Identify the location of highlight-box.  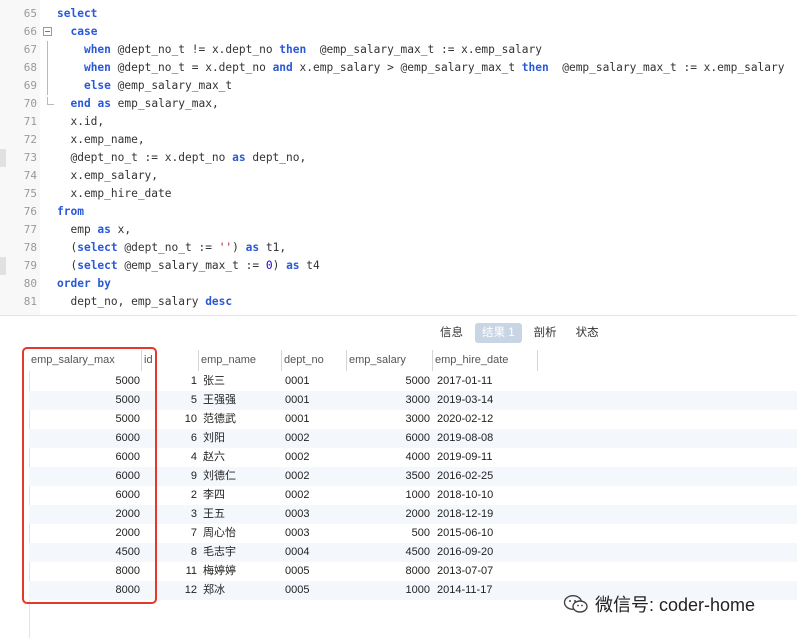
(89, 475).